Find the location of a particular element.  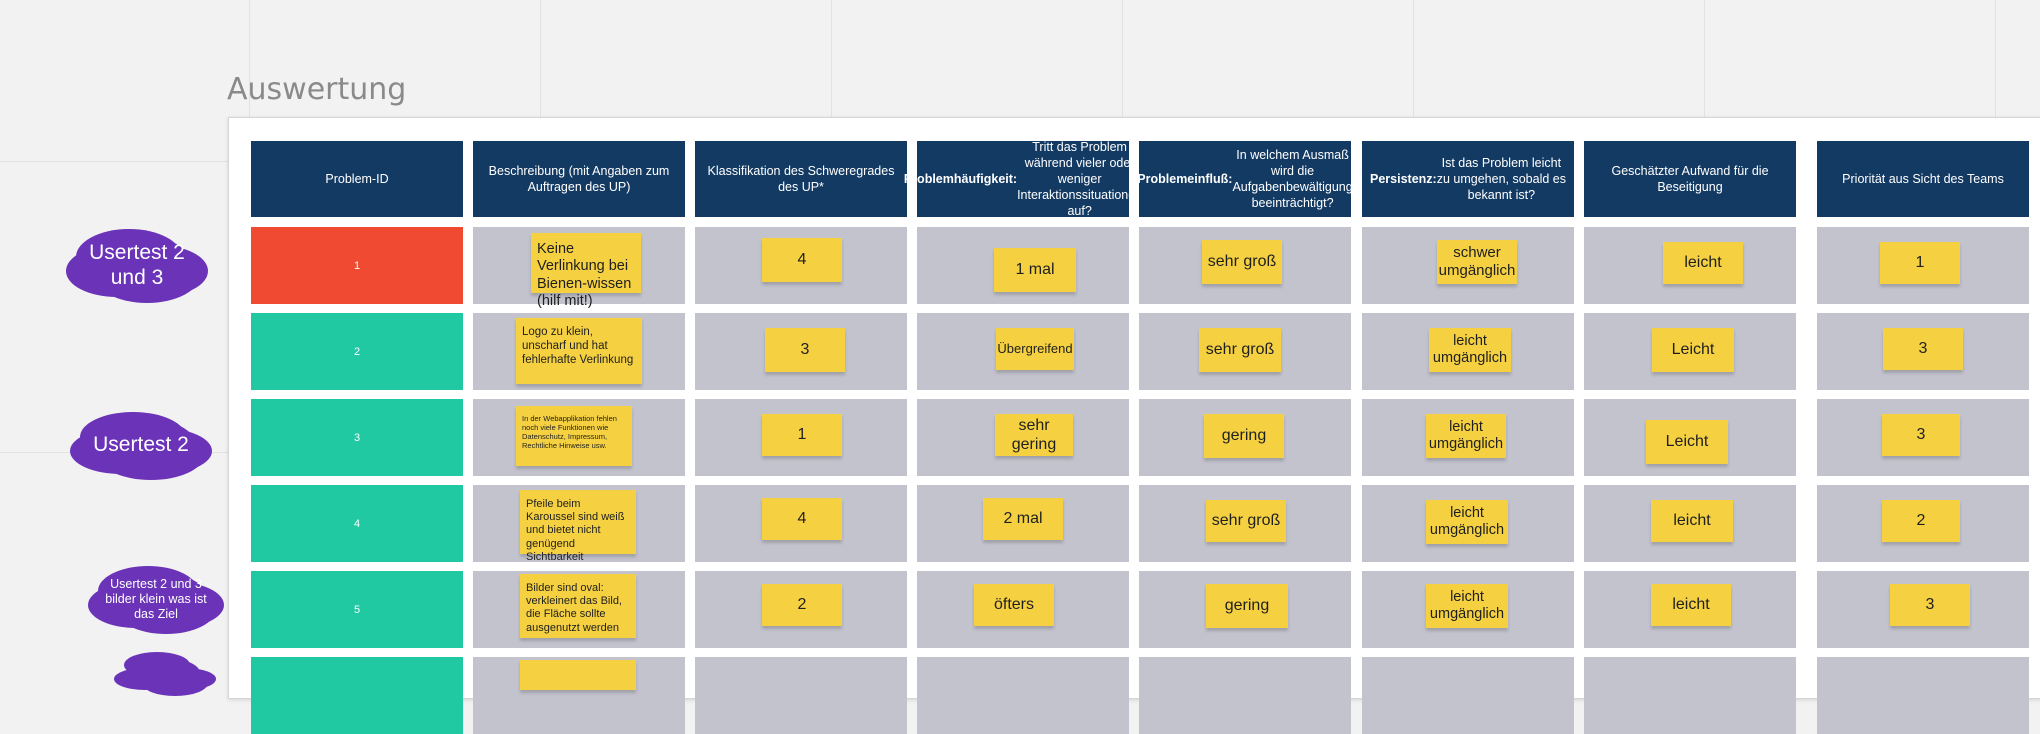

column-header-text: Klassifikation des Schweregrades des UP* is located at coordinates (801, 179).